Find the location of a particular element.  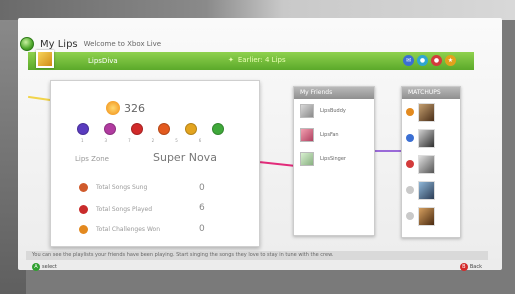

gamerpic is located at coordinates (45, 59).